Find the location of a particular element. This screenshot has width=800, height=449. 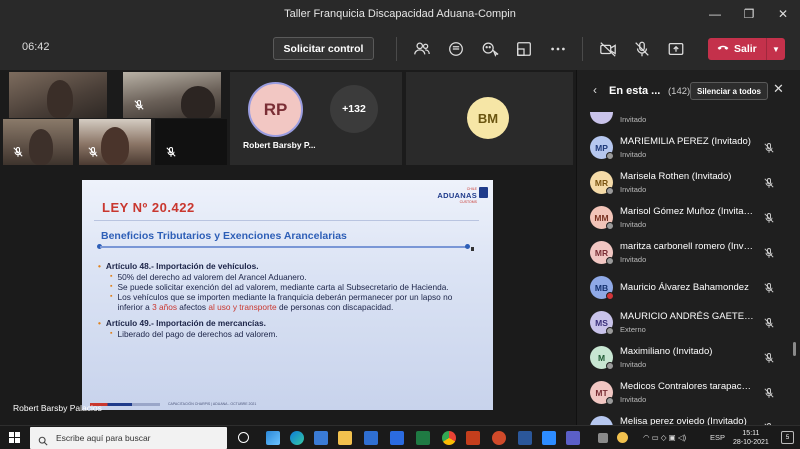

participant-row: MM Marisol Gómez Muñoz (Invitado) Invitado is located at coordinates (688, 219).